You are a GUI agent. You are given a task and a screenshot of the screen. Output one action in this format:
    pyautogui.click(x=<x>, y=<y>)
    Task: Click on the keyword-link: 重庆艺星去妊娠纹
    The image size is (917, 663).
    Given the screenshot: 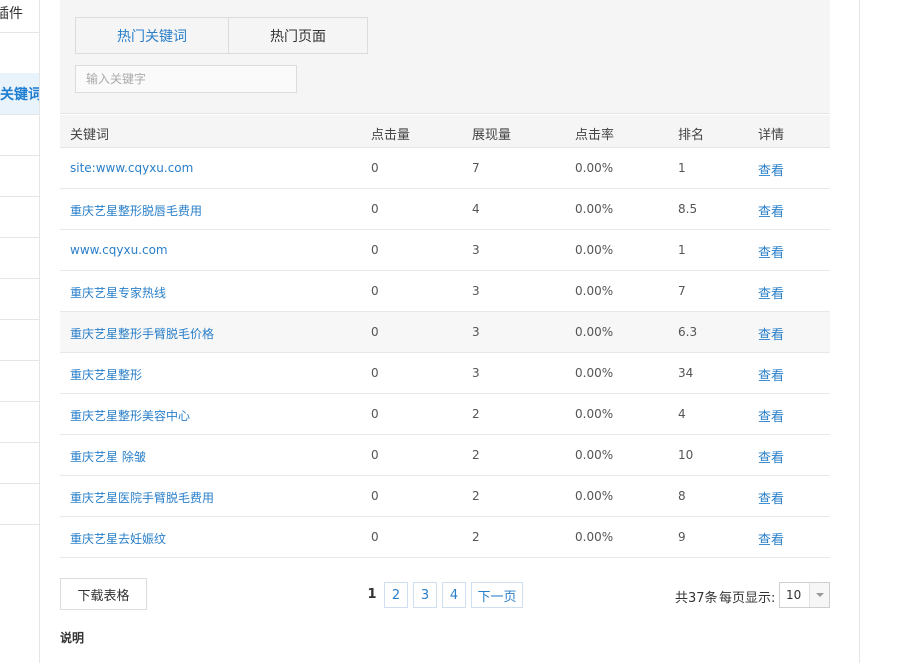 What is the action you would take?
    pyautogui.click(x=118, y=538)
    